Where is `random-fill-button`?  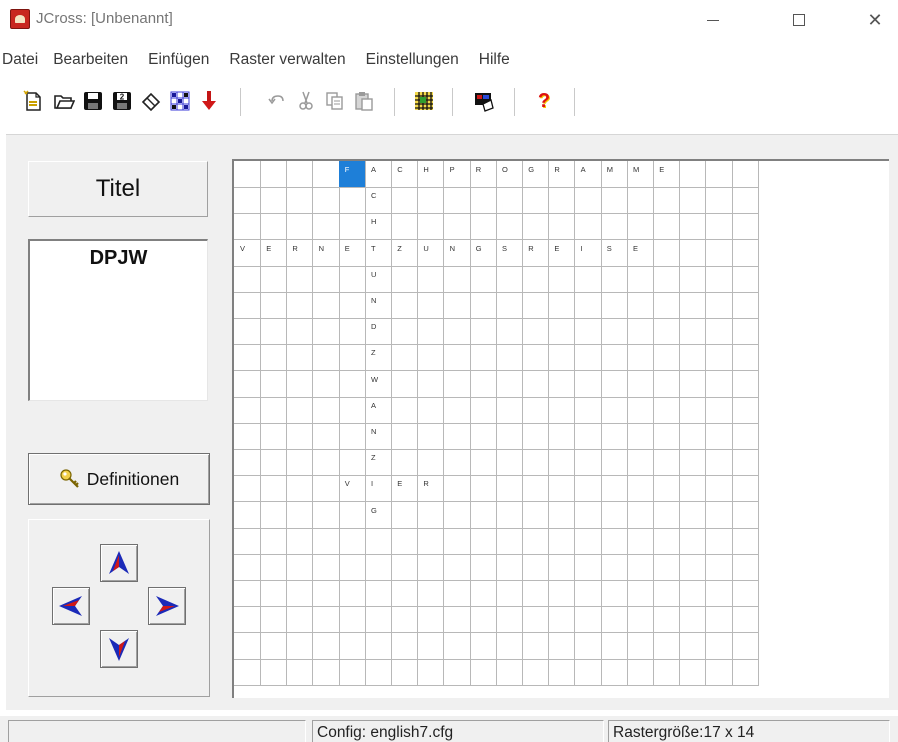
random-fill-button is located at coordinates (180, 101).